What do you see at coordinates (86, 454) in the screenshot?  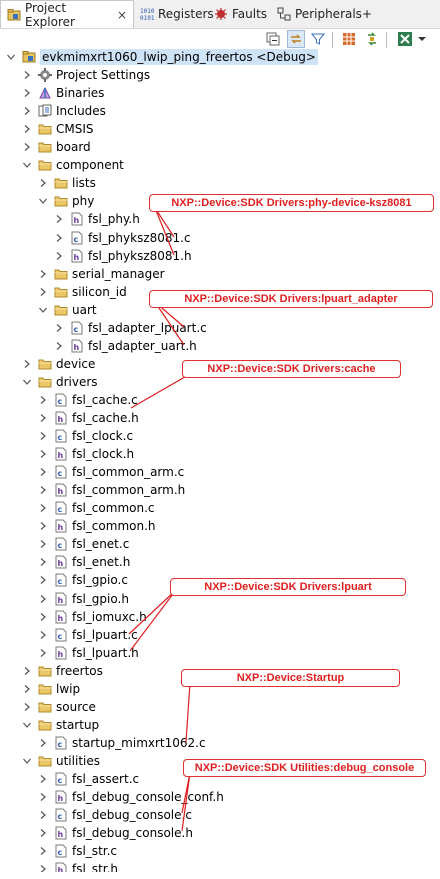 I see `tree-item: h fsl_clock.h` at bounding box center [86, 454].